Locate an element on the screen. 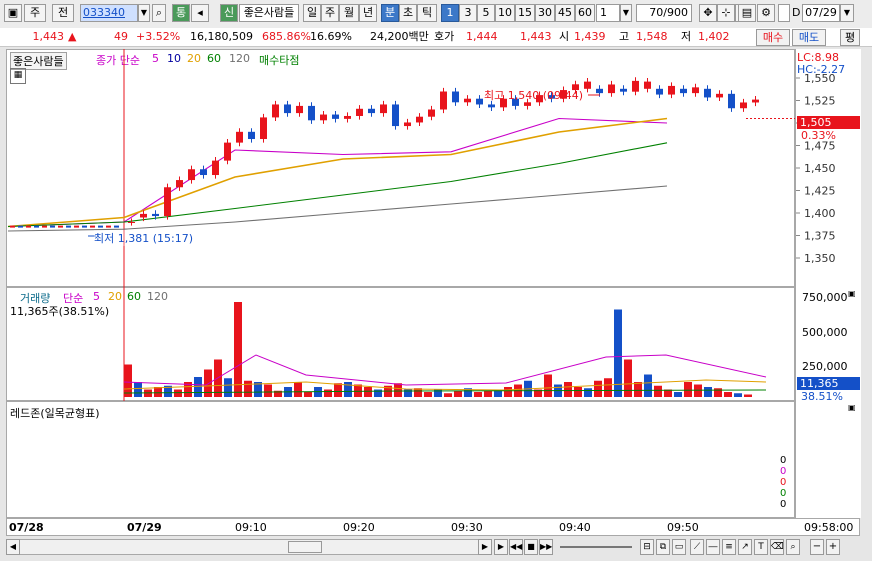  zoom-icon: ⊹ is located at coordinates (726, 13).